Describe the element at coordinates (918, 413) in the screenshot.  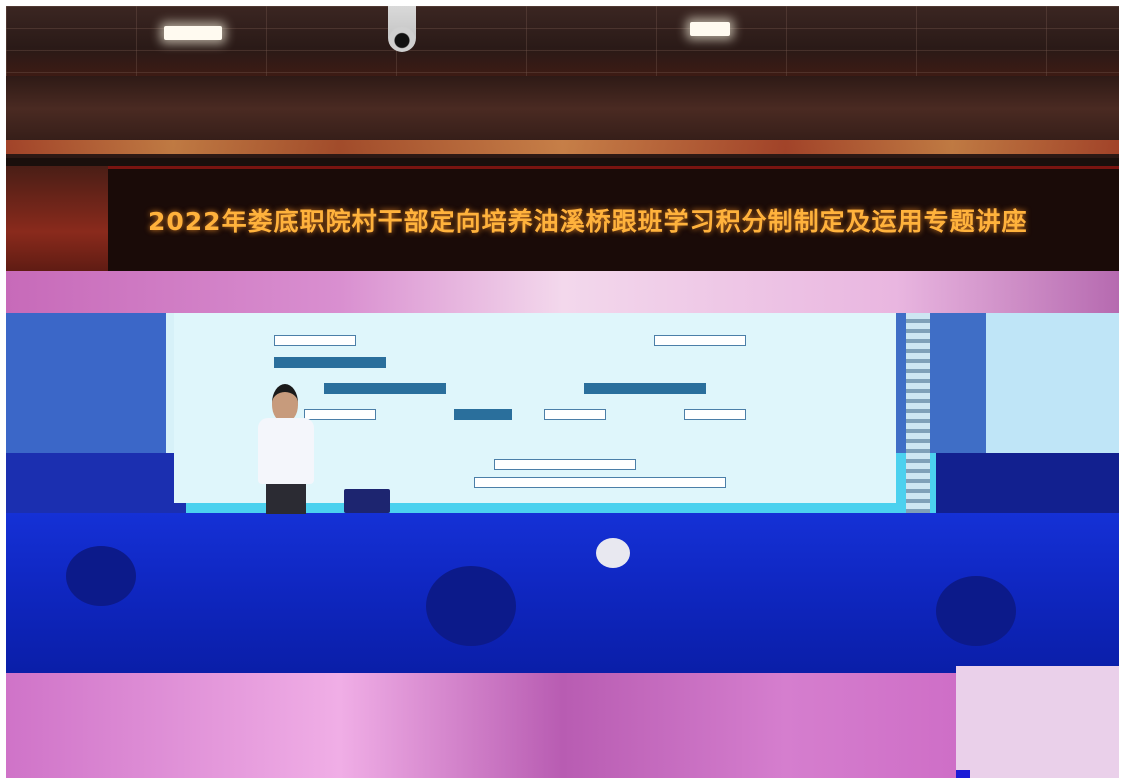
I see `wall-pattern` at that location.